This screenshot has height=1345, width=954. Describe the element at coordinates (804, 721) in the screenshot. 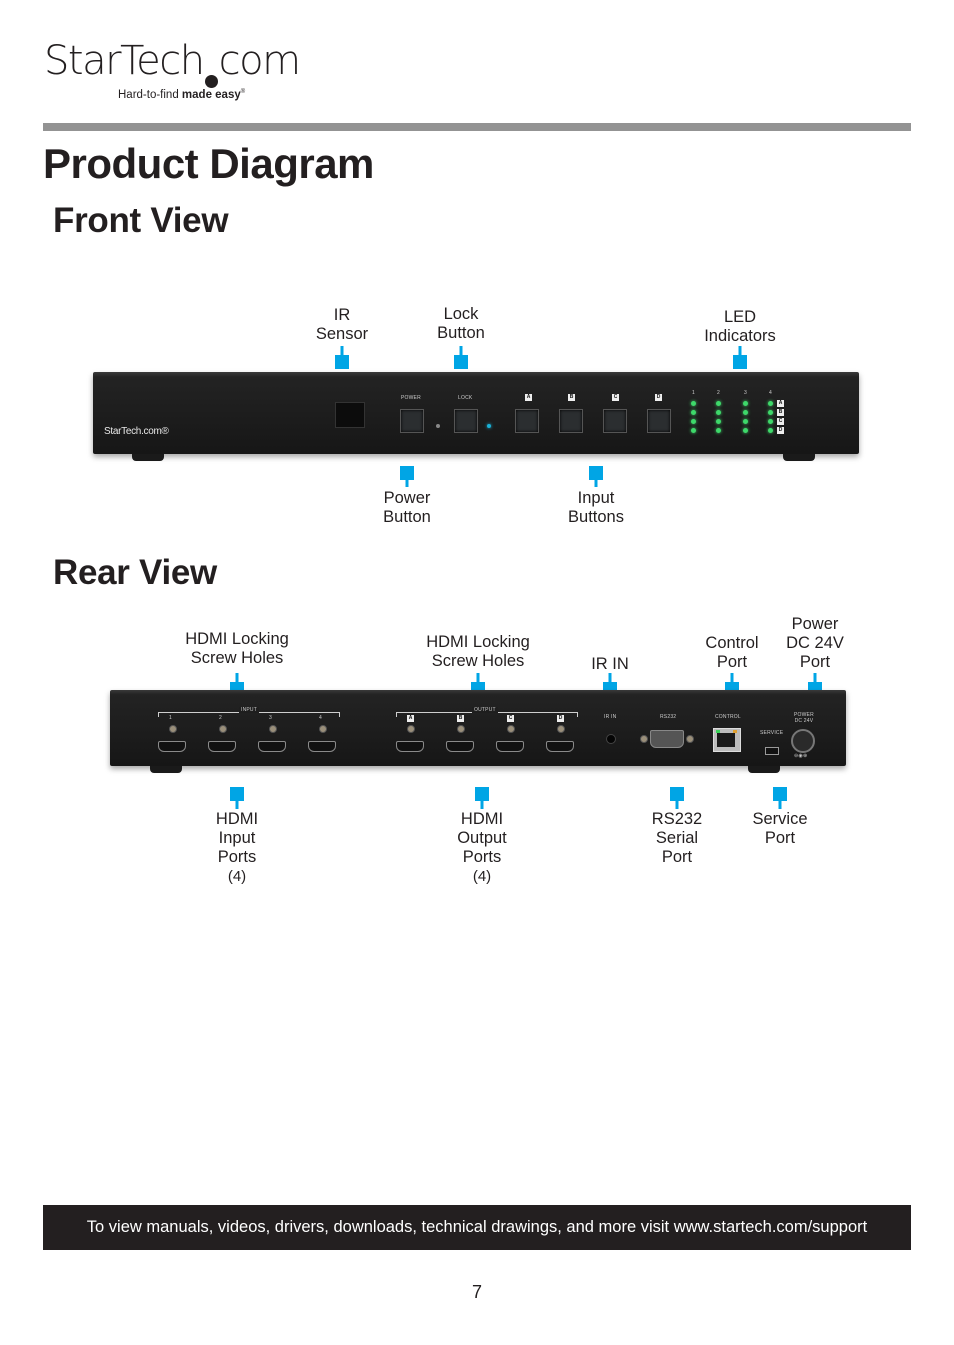

I see `power-label-line: DC 24V` at that location.